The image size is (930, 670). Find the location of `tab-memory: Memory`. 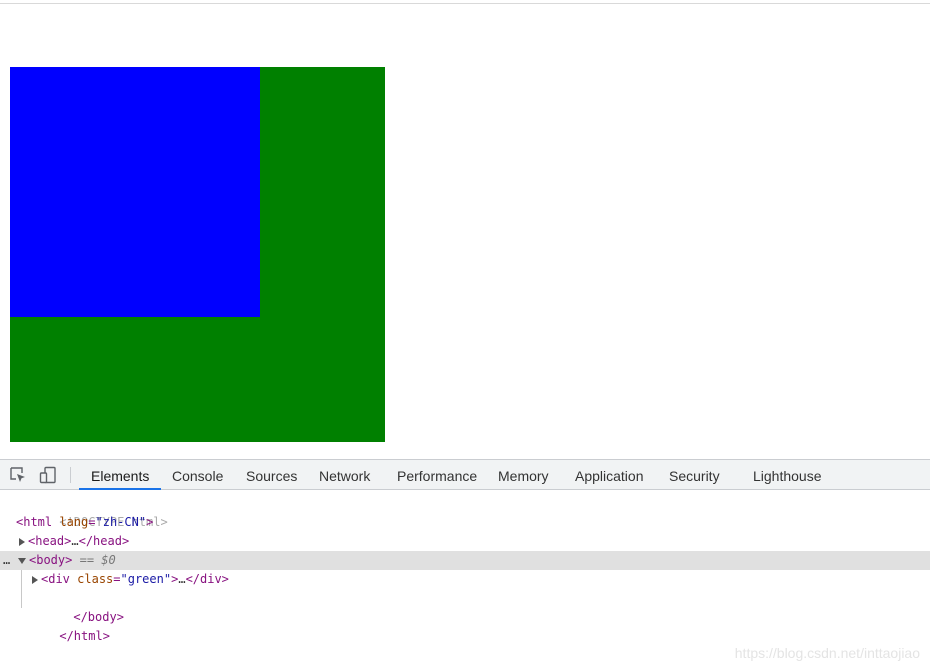

tab-memory: Memory is located at coordinates (523, 474).